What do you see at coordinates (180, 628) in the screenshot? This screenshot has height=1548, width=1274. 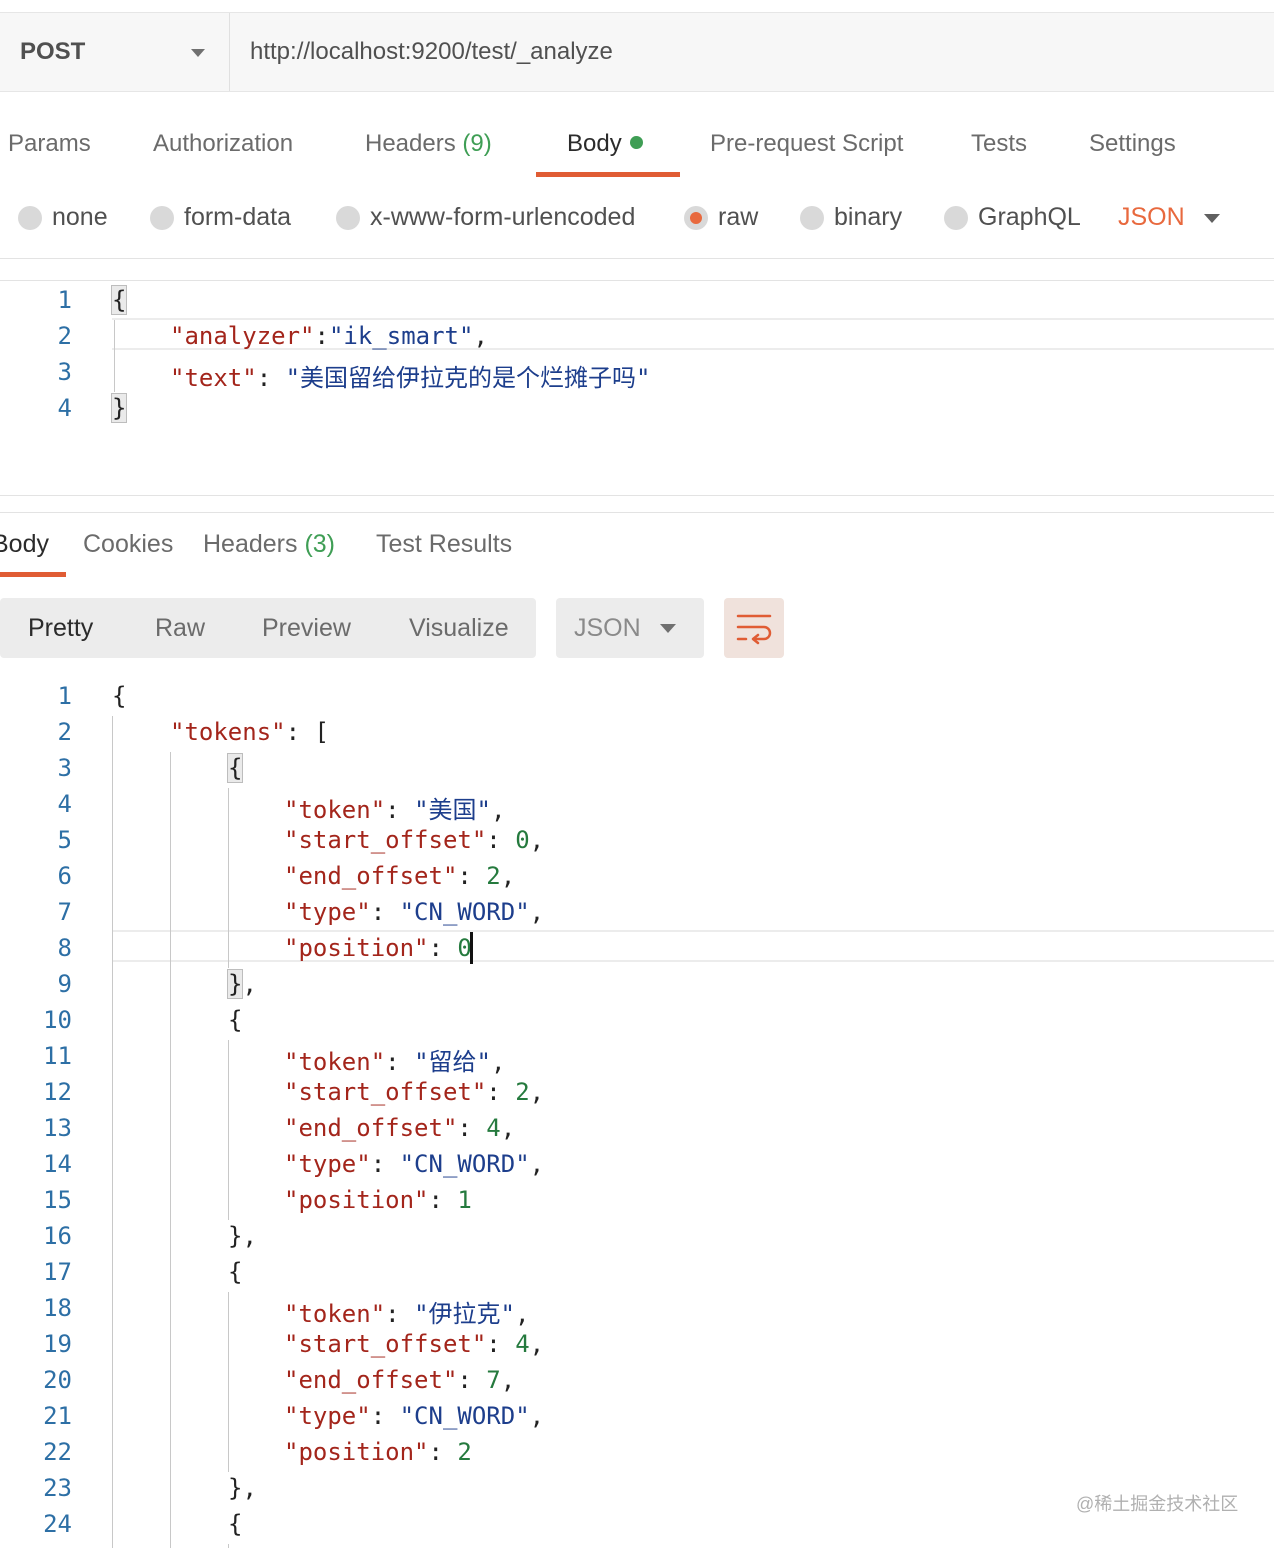 I see `raw-button: Raw` at bounding box center [180, 628].